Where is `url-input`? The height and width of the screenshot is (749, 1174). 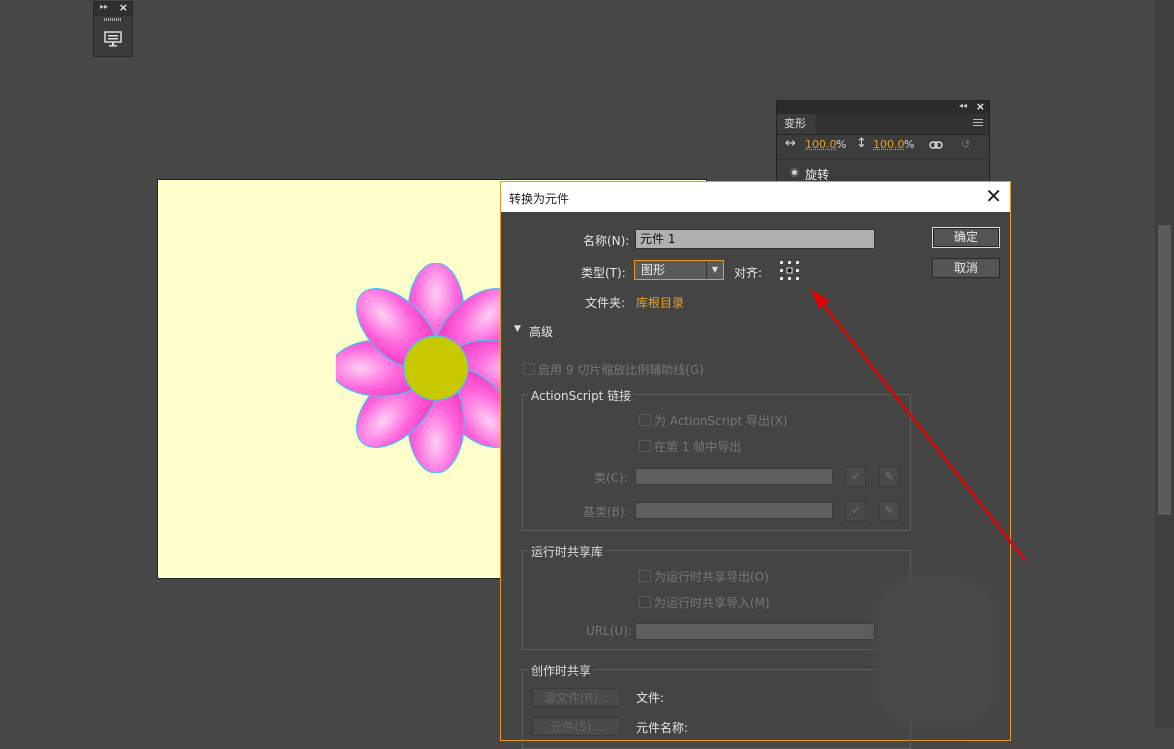 url-input is located at coordinates (755, 631).